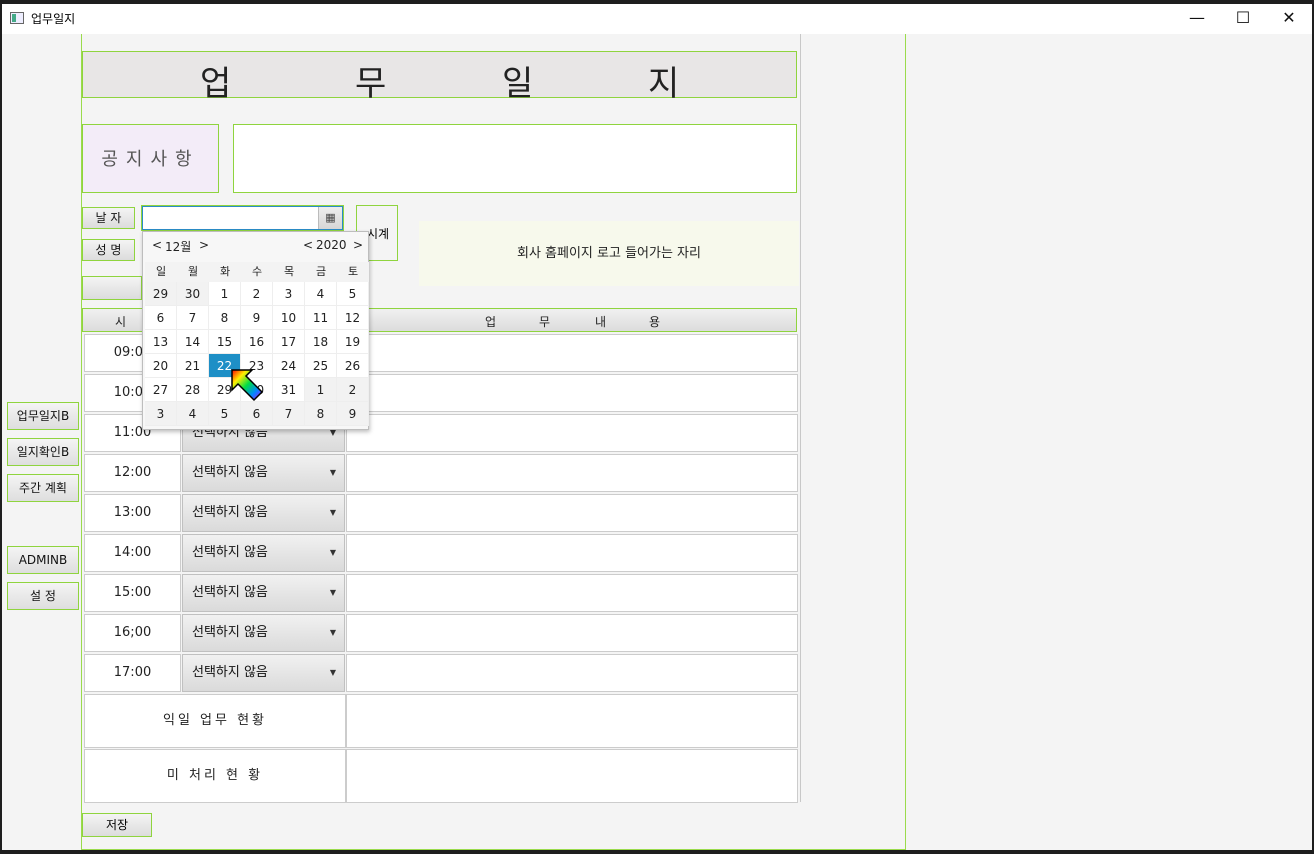 The height and width of the screenshot is (854, 1314). What do you see at coordinates (193, 294) in the screenshot?
I see `calendar-day: 30` at bounding box center [193, 294].